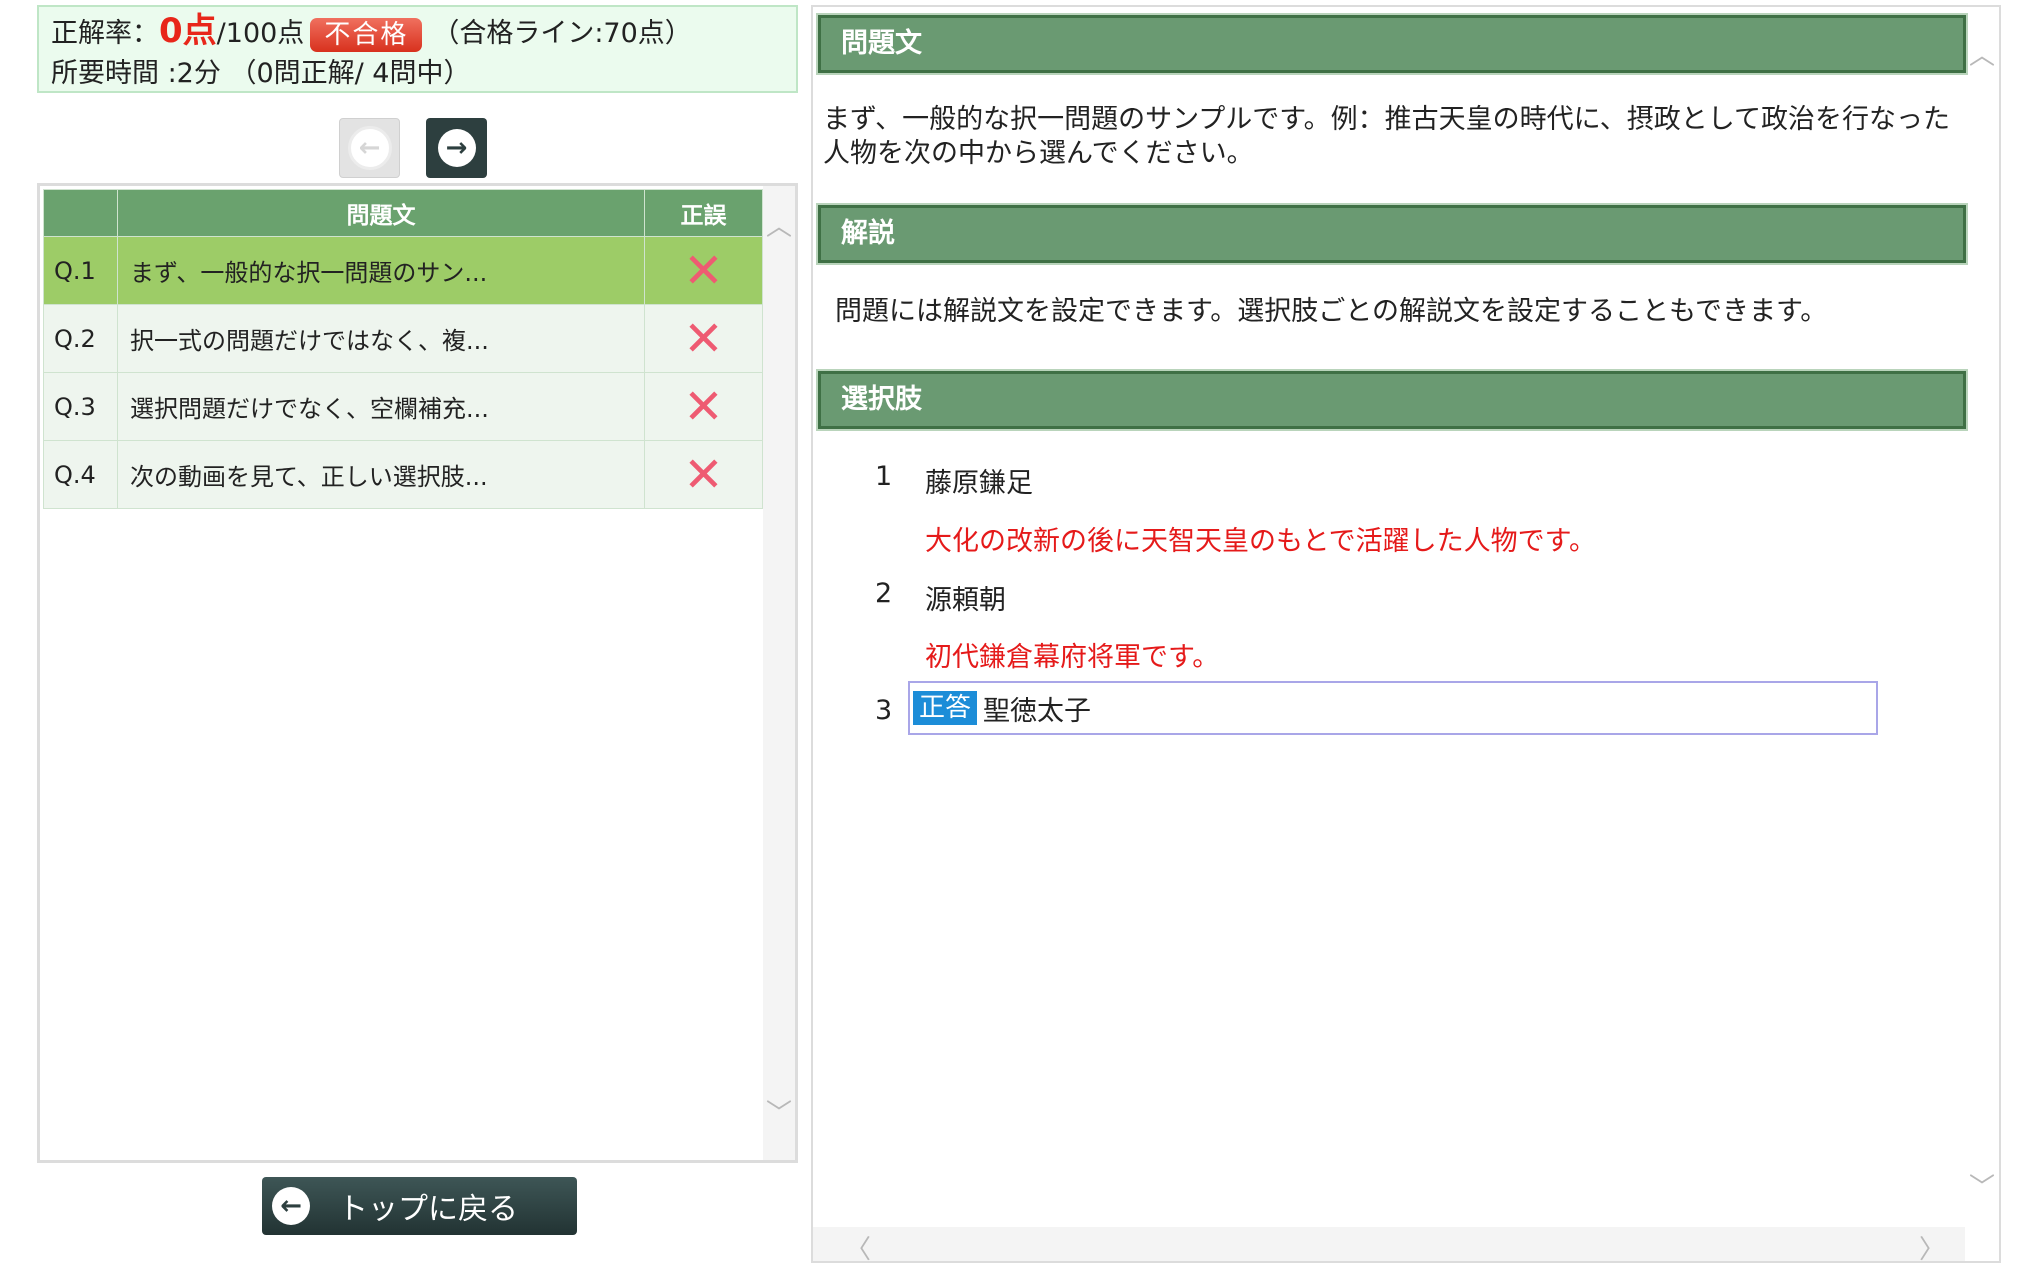 This screenshot has height=1280, width=2034. I want to click on scroll-right-icon: 〉, so click(1932, 1245).